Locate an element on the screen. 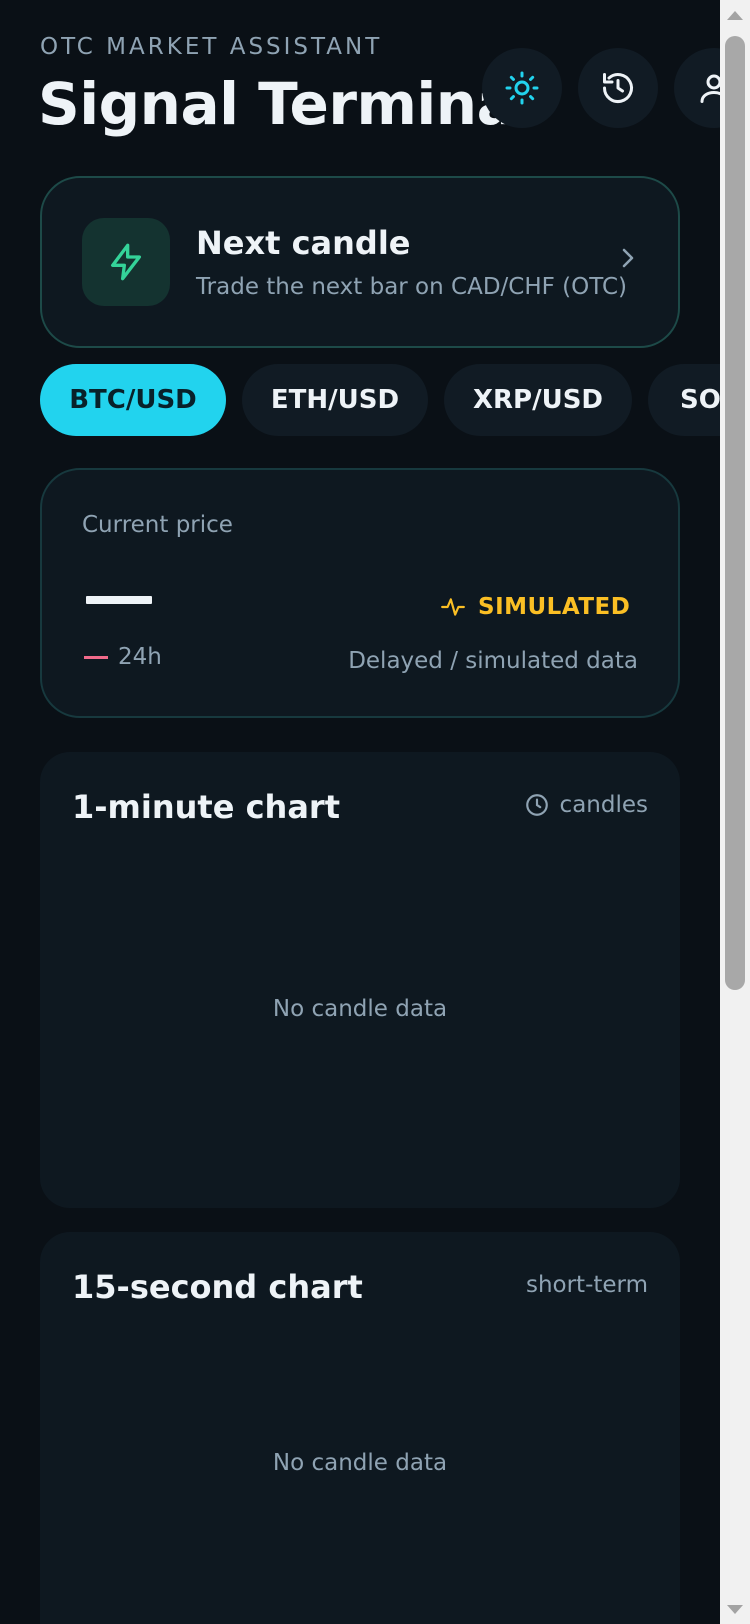  one-minute-chart-meta-label: candles is located at coordinates (603, 805).